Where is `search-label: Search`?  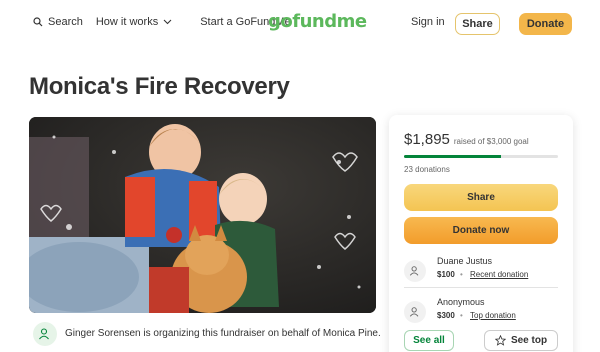
search-label: Search is located at coordinates (65, 22).